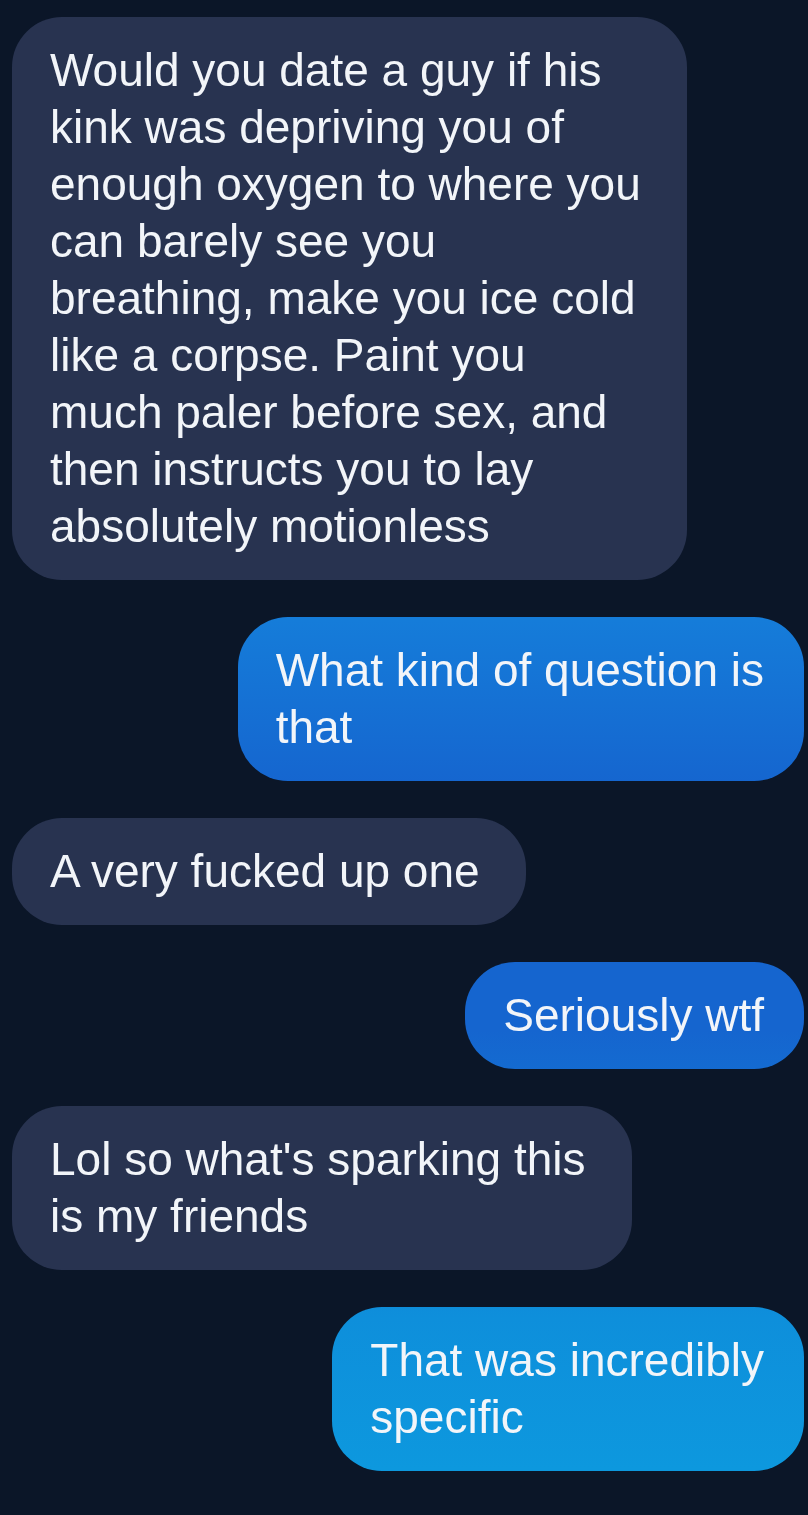  What do you see at coordinates (633, 1015) in the screenshot?
I see `message-text: Seriously wtf` at bounding box center [633, 1015].